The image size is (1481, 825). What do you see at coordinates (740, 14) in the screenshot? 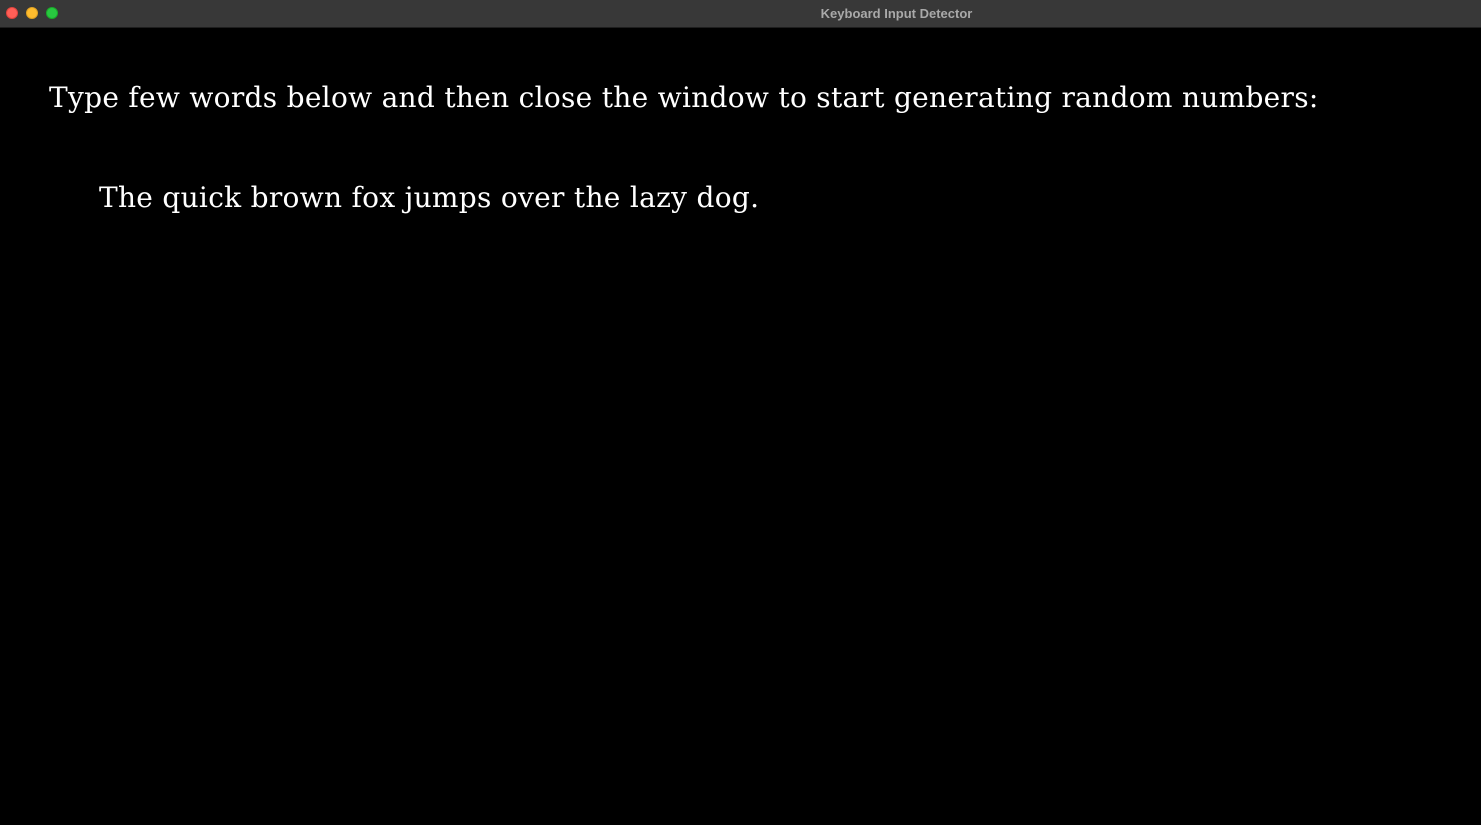
I see `title-bar: Keyboard Input Detector` at bounding box center [740, 14].